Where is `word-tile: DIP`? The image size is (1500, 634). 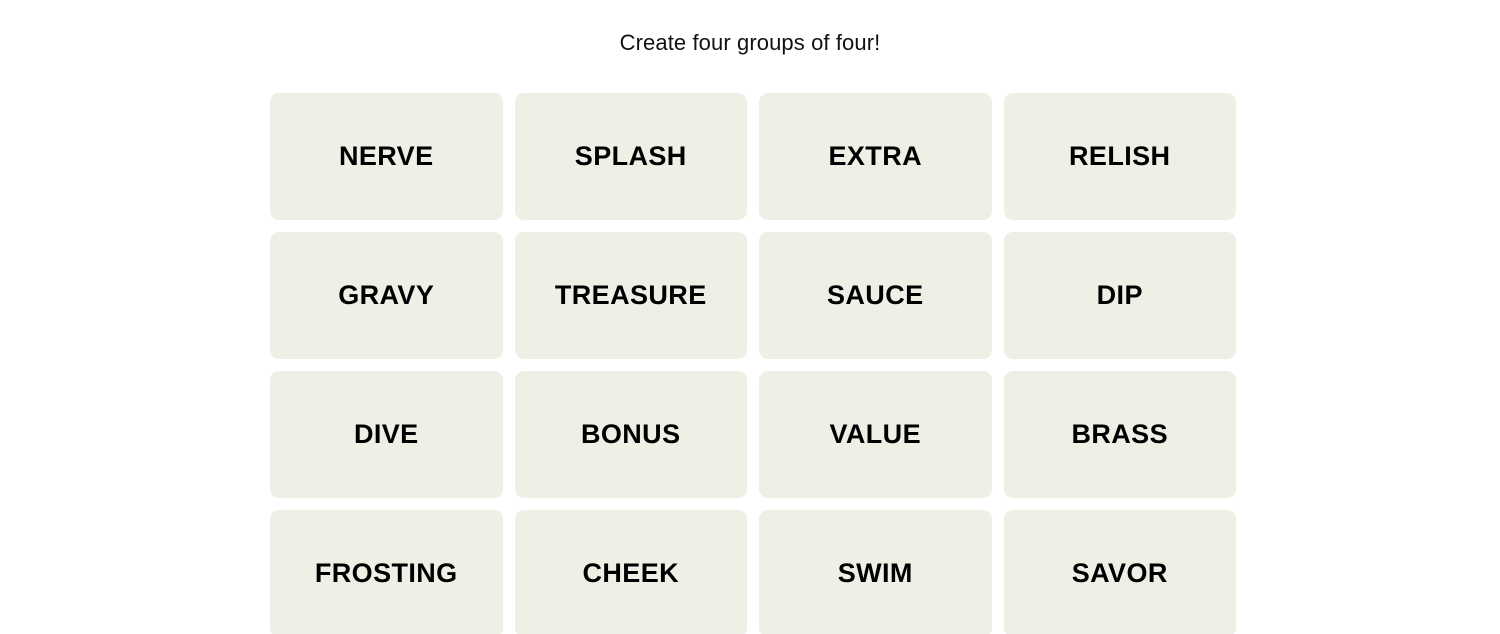
word-tile: DIP is located at coordinates (1119, 295).